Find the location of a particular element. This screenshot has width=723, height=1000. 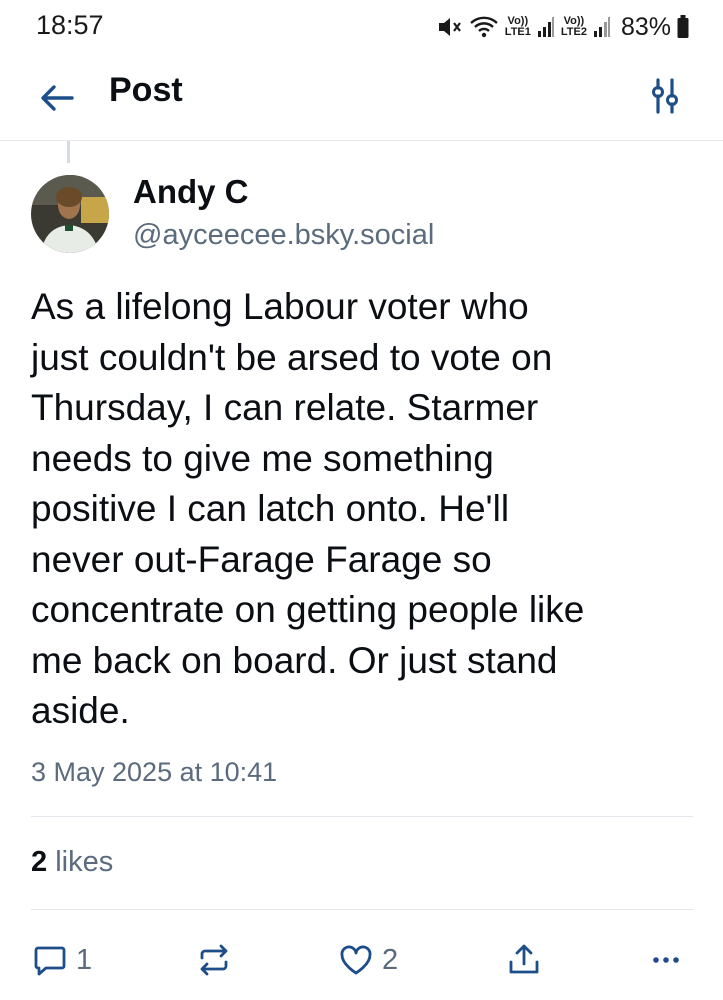

back-button is located at coordinates (58, 98).